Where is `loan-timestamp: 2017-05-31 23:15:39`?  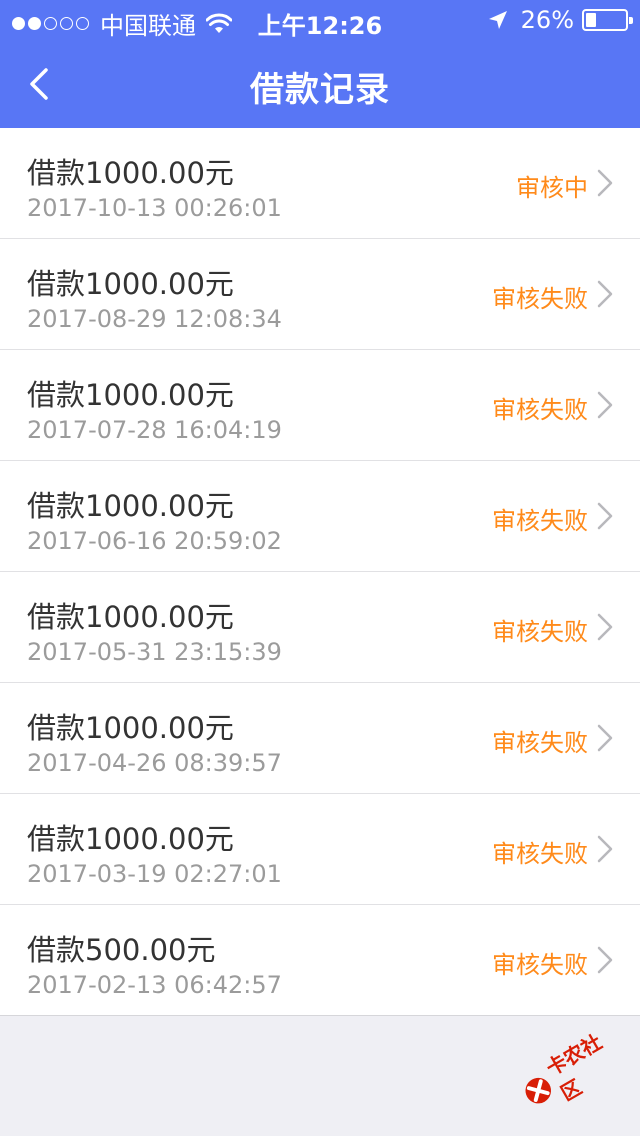 loan-timestamp: 2017-05-31 23:15:39 is located at coordinates (154, 652).